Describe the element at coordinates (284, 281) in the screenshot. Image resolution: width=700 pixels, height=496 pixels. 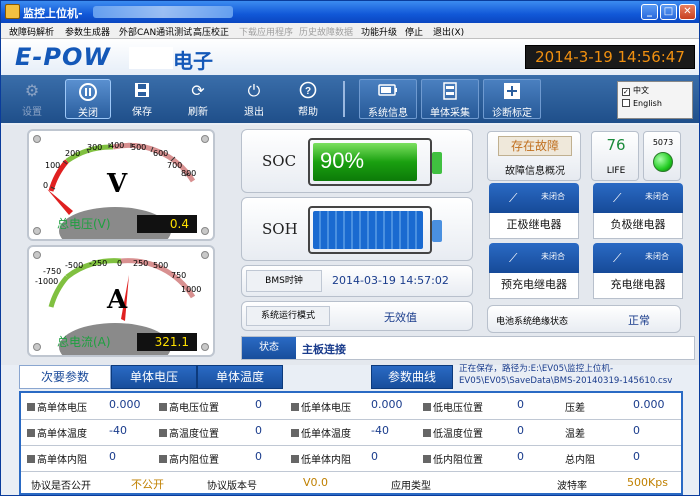
I see `bms-clock-label: BMS时钟` at that location.